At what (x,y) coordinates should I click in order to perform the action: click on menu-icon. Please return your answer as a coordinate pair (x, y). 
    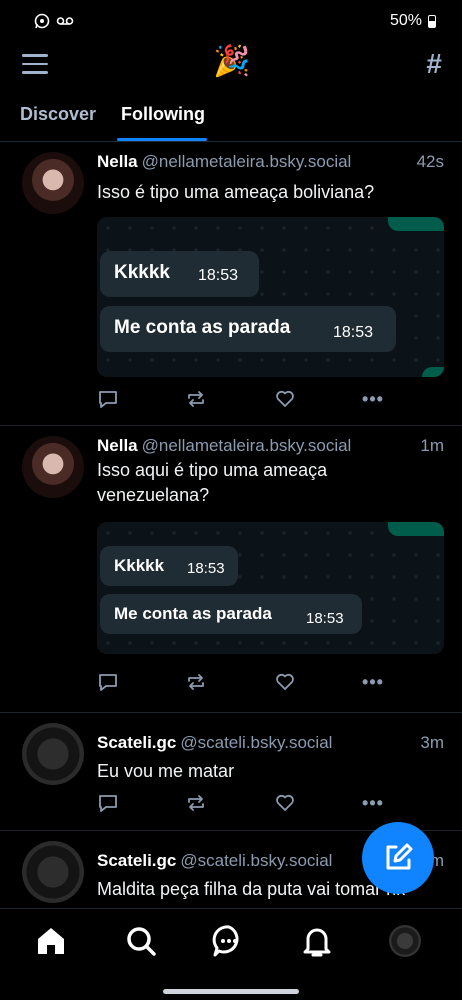
    Looking at the image, I should click on (35, 64).